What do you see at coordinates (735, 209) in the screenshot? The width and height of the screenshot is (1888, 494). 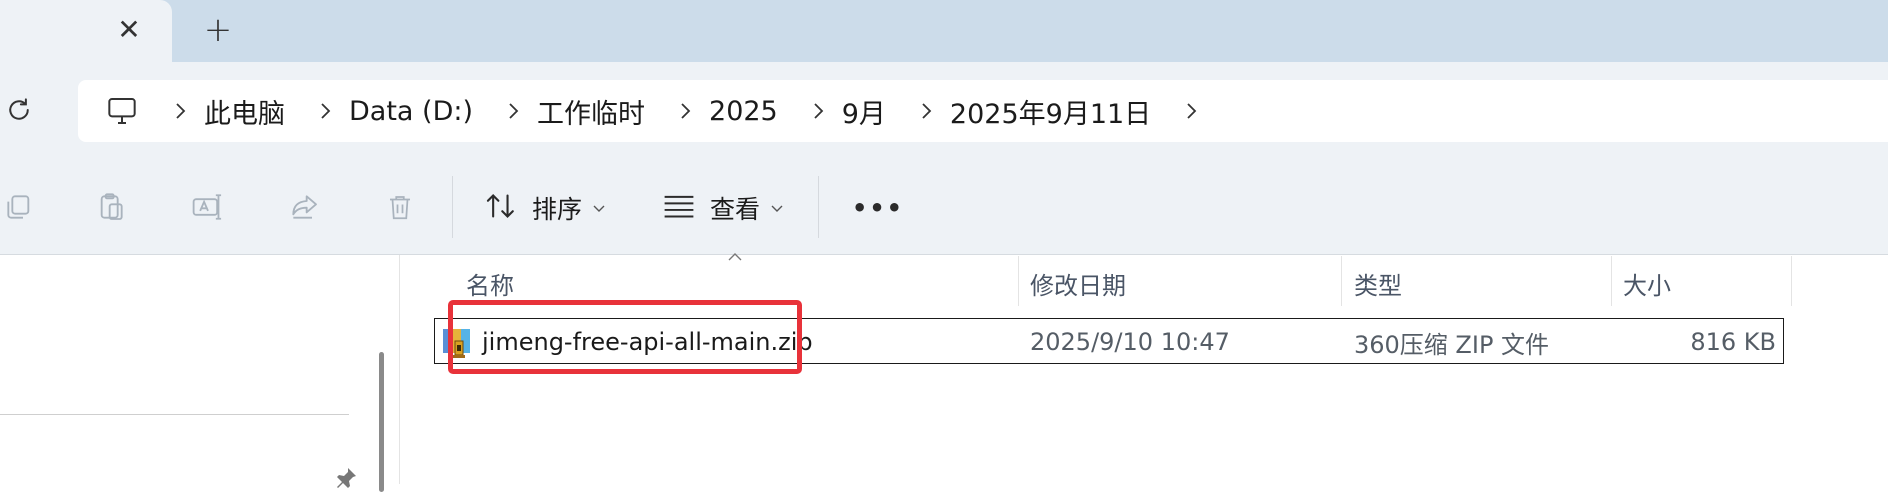 I see `view-label: 查看` at bounding box center [735, 209].